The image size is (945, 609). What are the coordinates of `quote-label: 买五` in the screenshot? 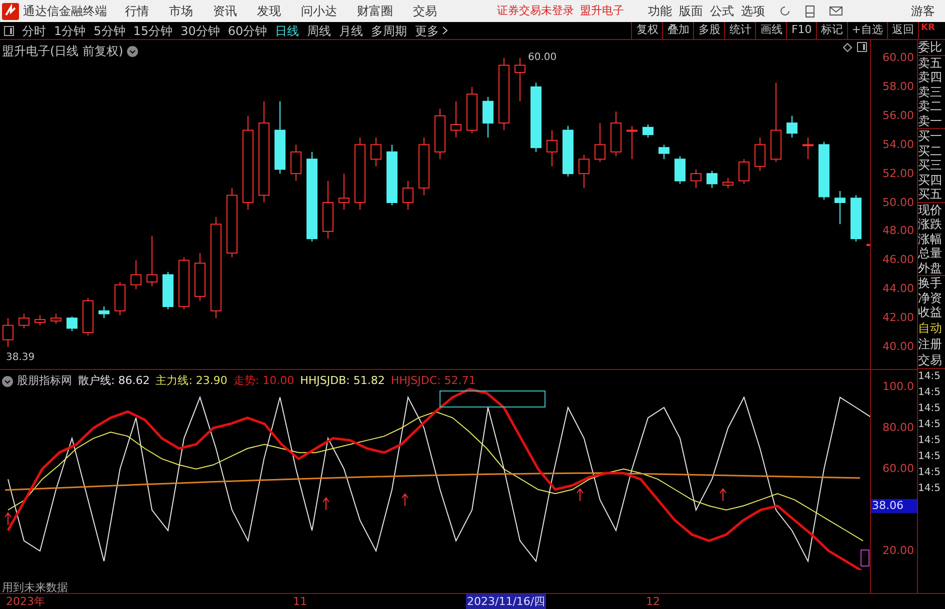 It's located at (931, 194).